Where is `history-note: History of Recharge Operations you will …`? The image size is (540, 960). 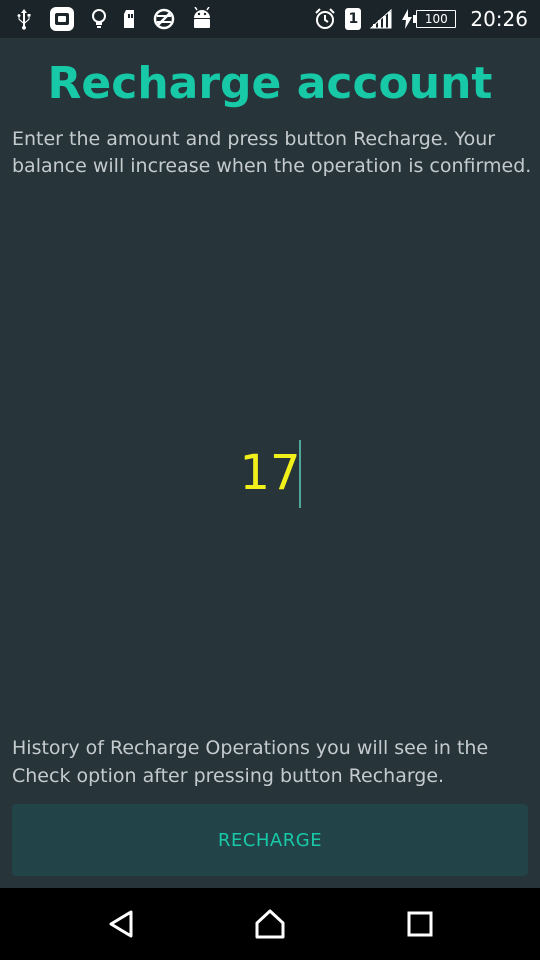
history-note: History of Recharge Operations you will … is located at coordinates (250, 762).